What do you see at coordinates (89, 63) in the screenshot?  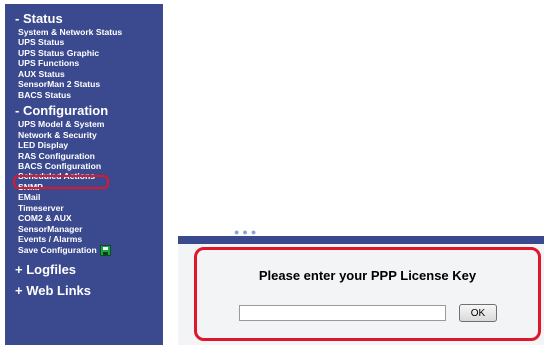 I see `nav-item-ups-functions: UPS Functions` at bounding box center [89, 63].